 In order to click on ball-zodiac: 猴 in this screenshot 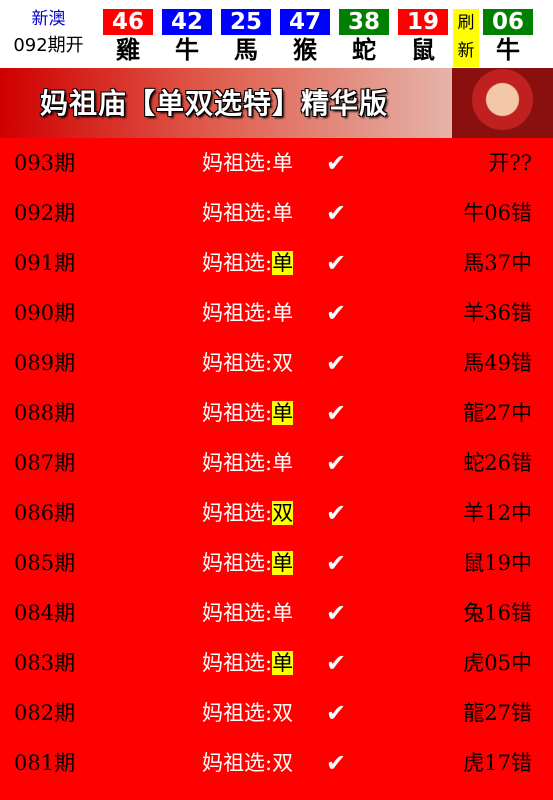, I will do `click(305, 49)`.